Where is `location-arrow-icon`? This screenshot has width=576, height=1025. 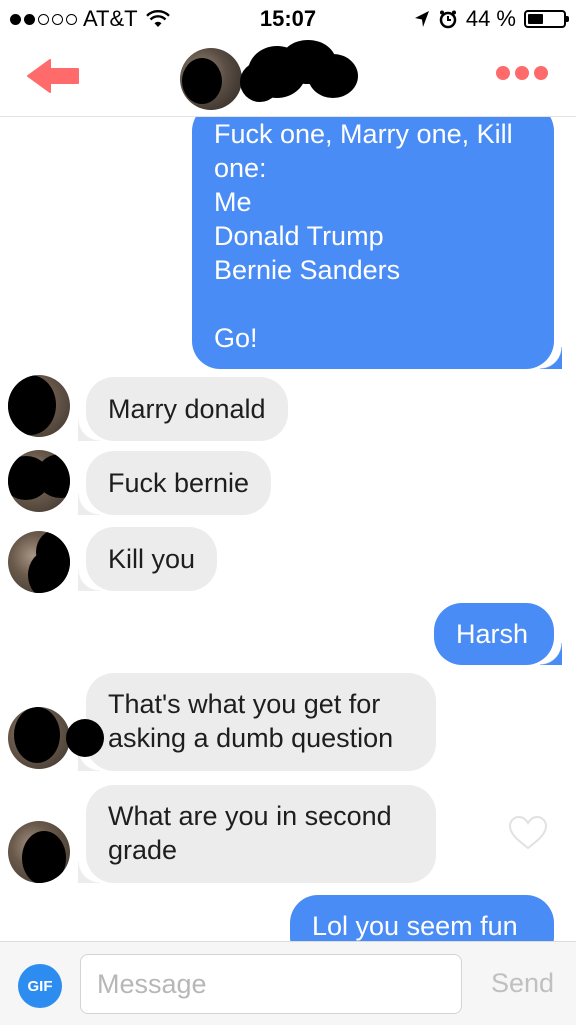 location-arrow-icon is located at coordinates (421, 19).